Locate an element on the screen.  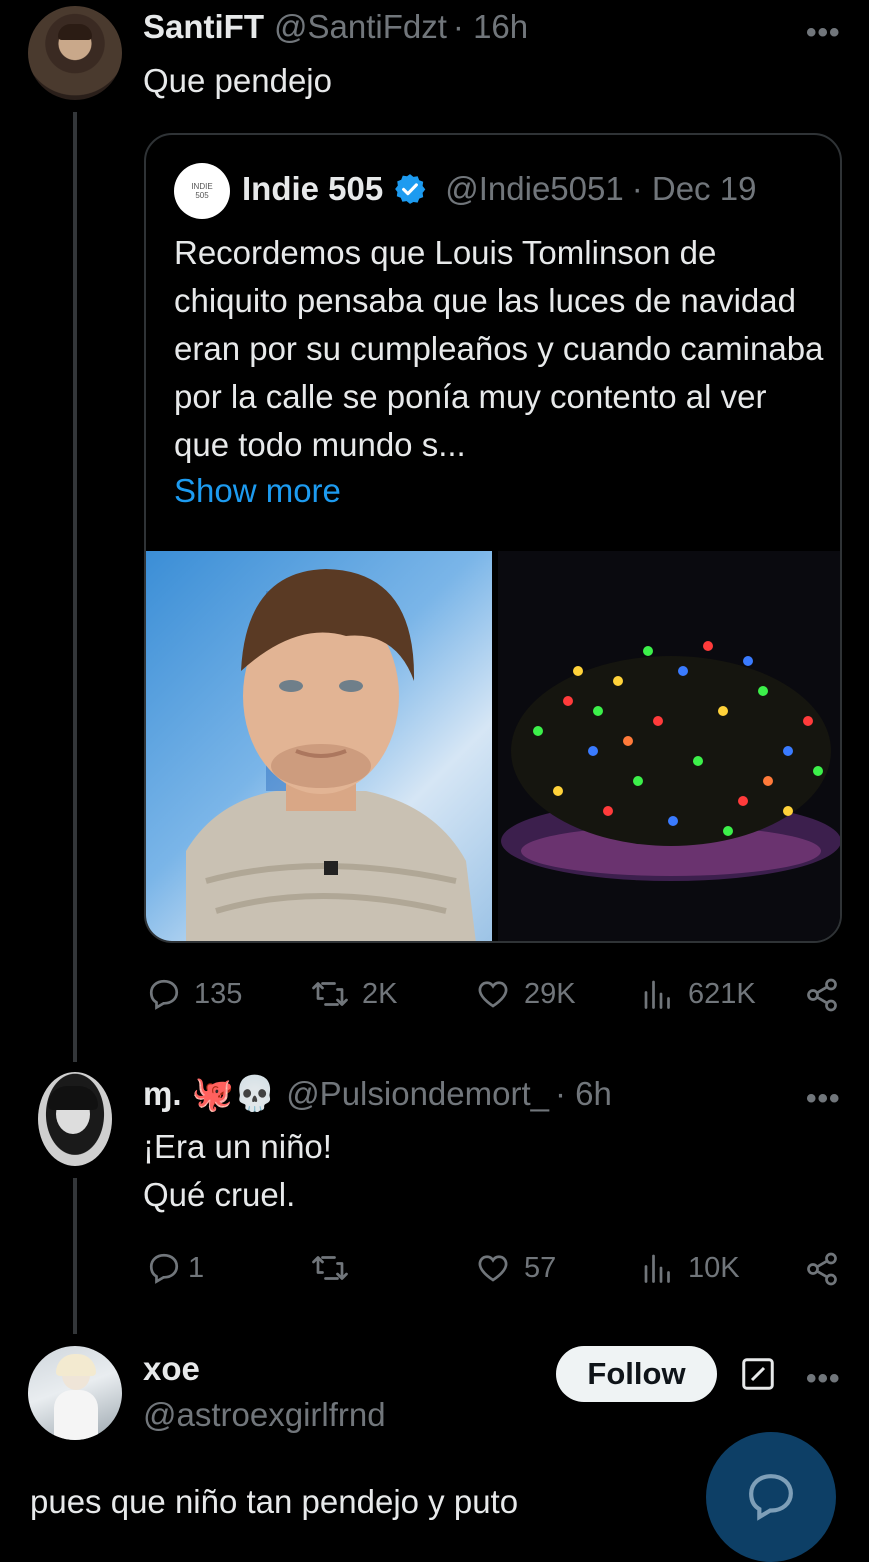
reply-count: 1 is located at coordinates (196, 1267).